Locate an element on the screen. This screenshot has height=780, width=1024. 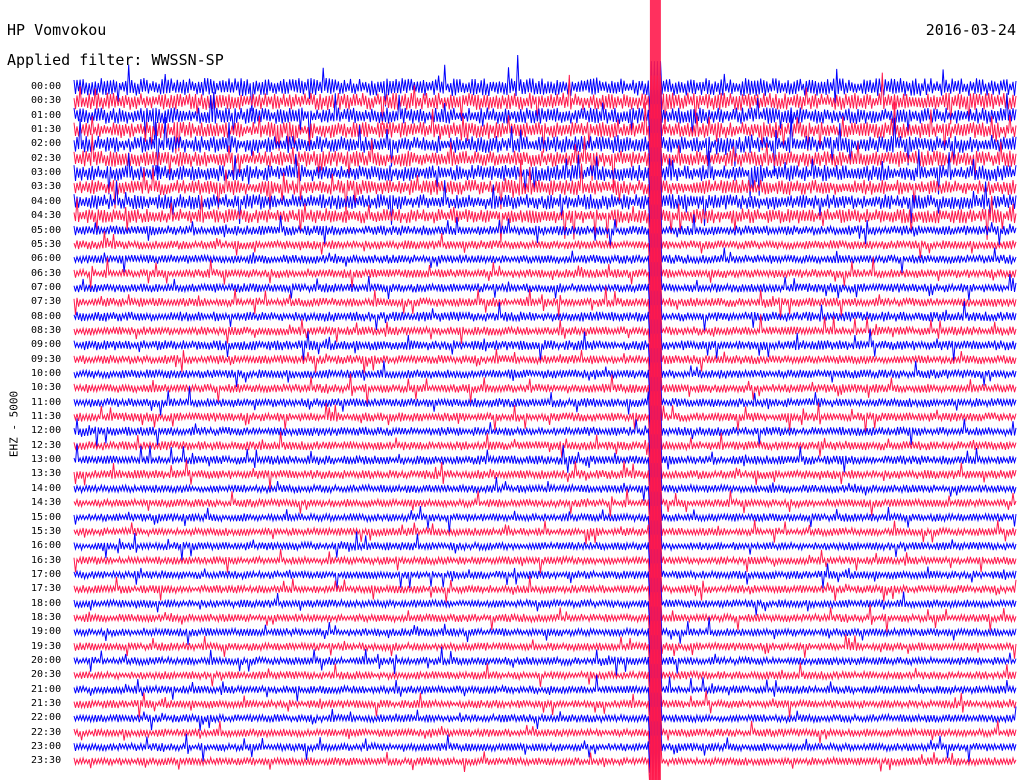
time-label-1730: 17:30 is located at coordinates (46, 589).